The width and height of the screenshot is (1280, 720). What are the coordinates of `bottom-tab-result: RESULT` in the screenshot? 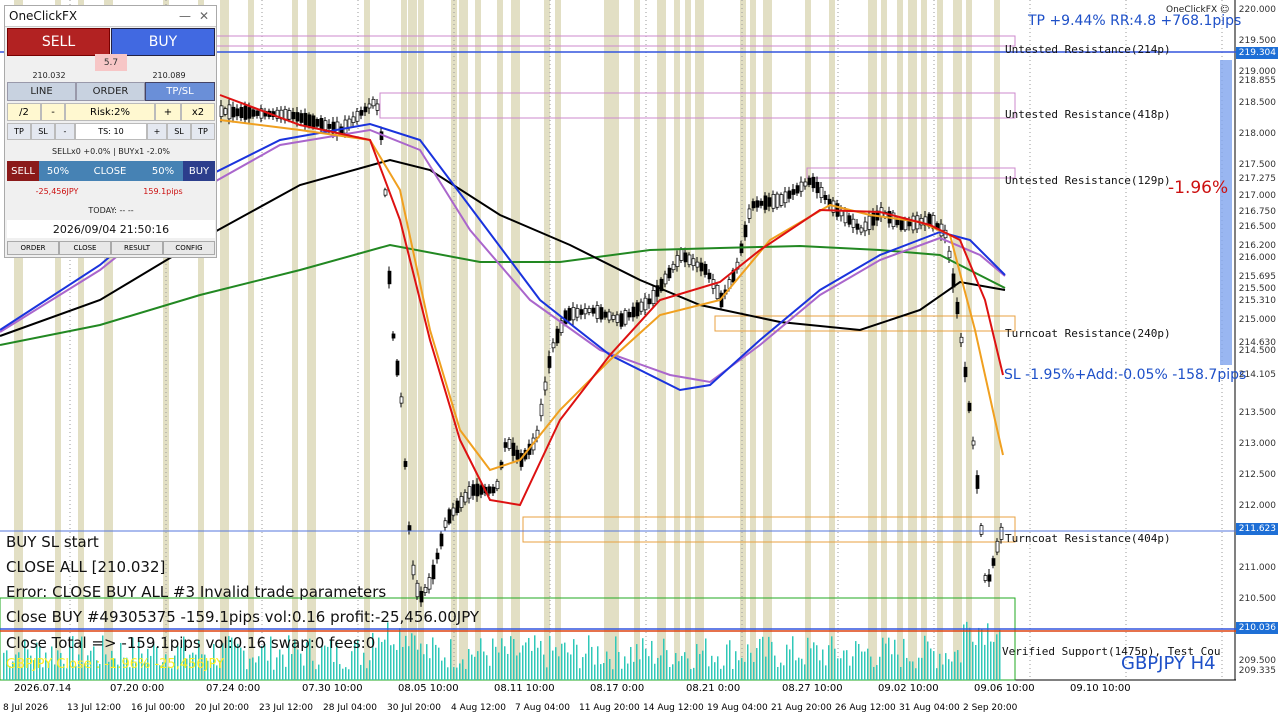 It's located at (137, 248).